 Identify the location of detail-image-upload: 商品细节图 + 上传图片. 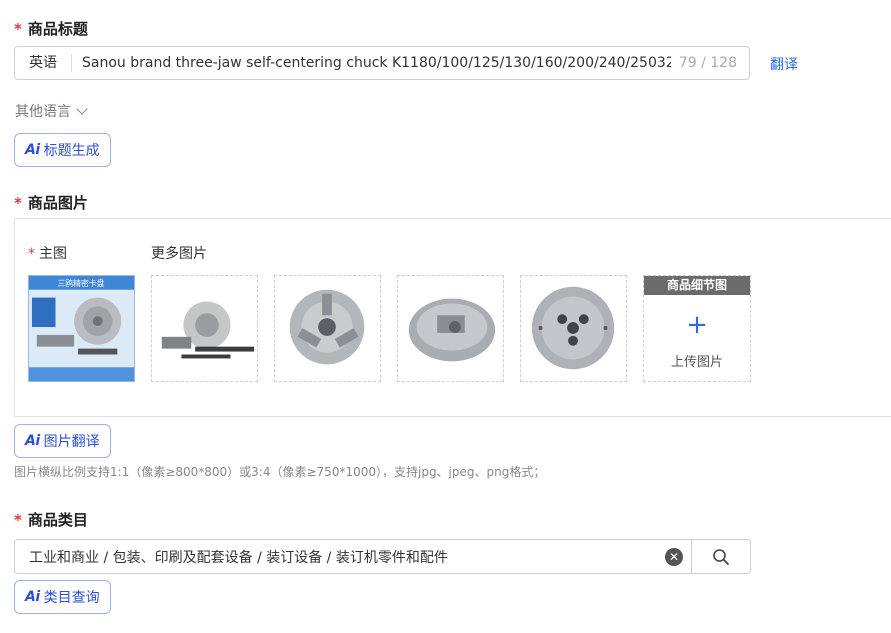
(697, 328).